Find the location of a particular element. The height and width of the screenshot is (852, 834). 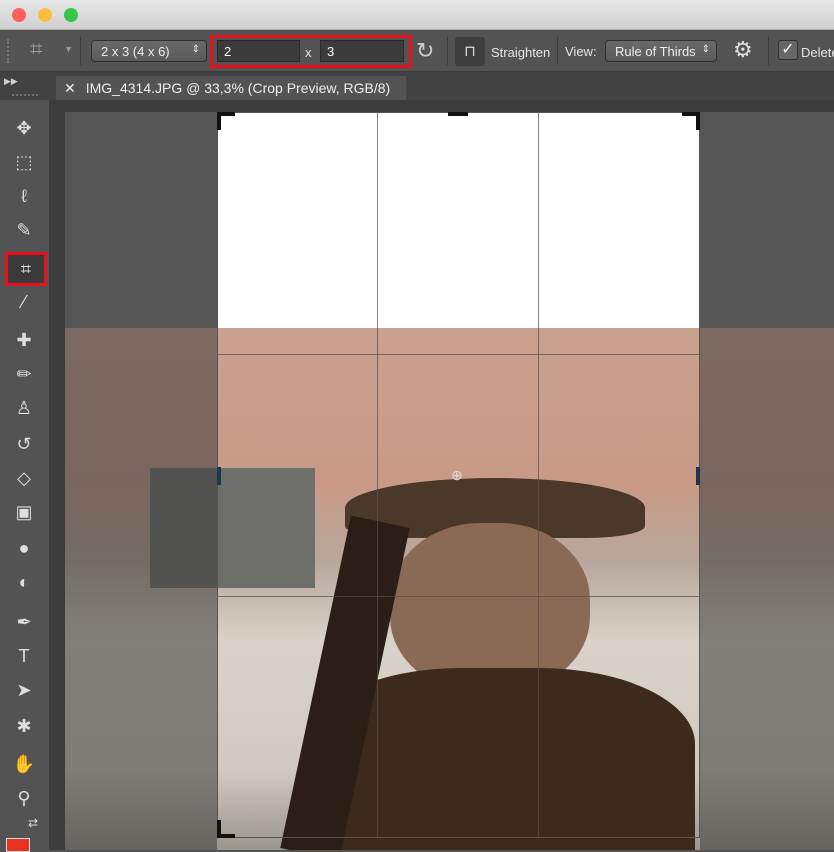

stamp-tool: ♙ is located at coordinates (24, 408).